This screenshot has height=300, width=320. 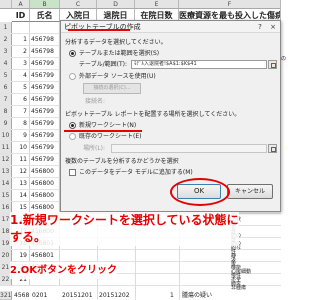 I want to click on annotation-step1: 1.新規ワークシートを選択している状態に する。, so click(x=124, y=229).